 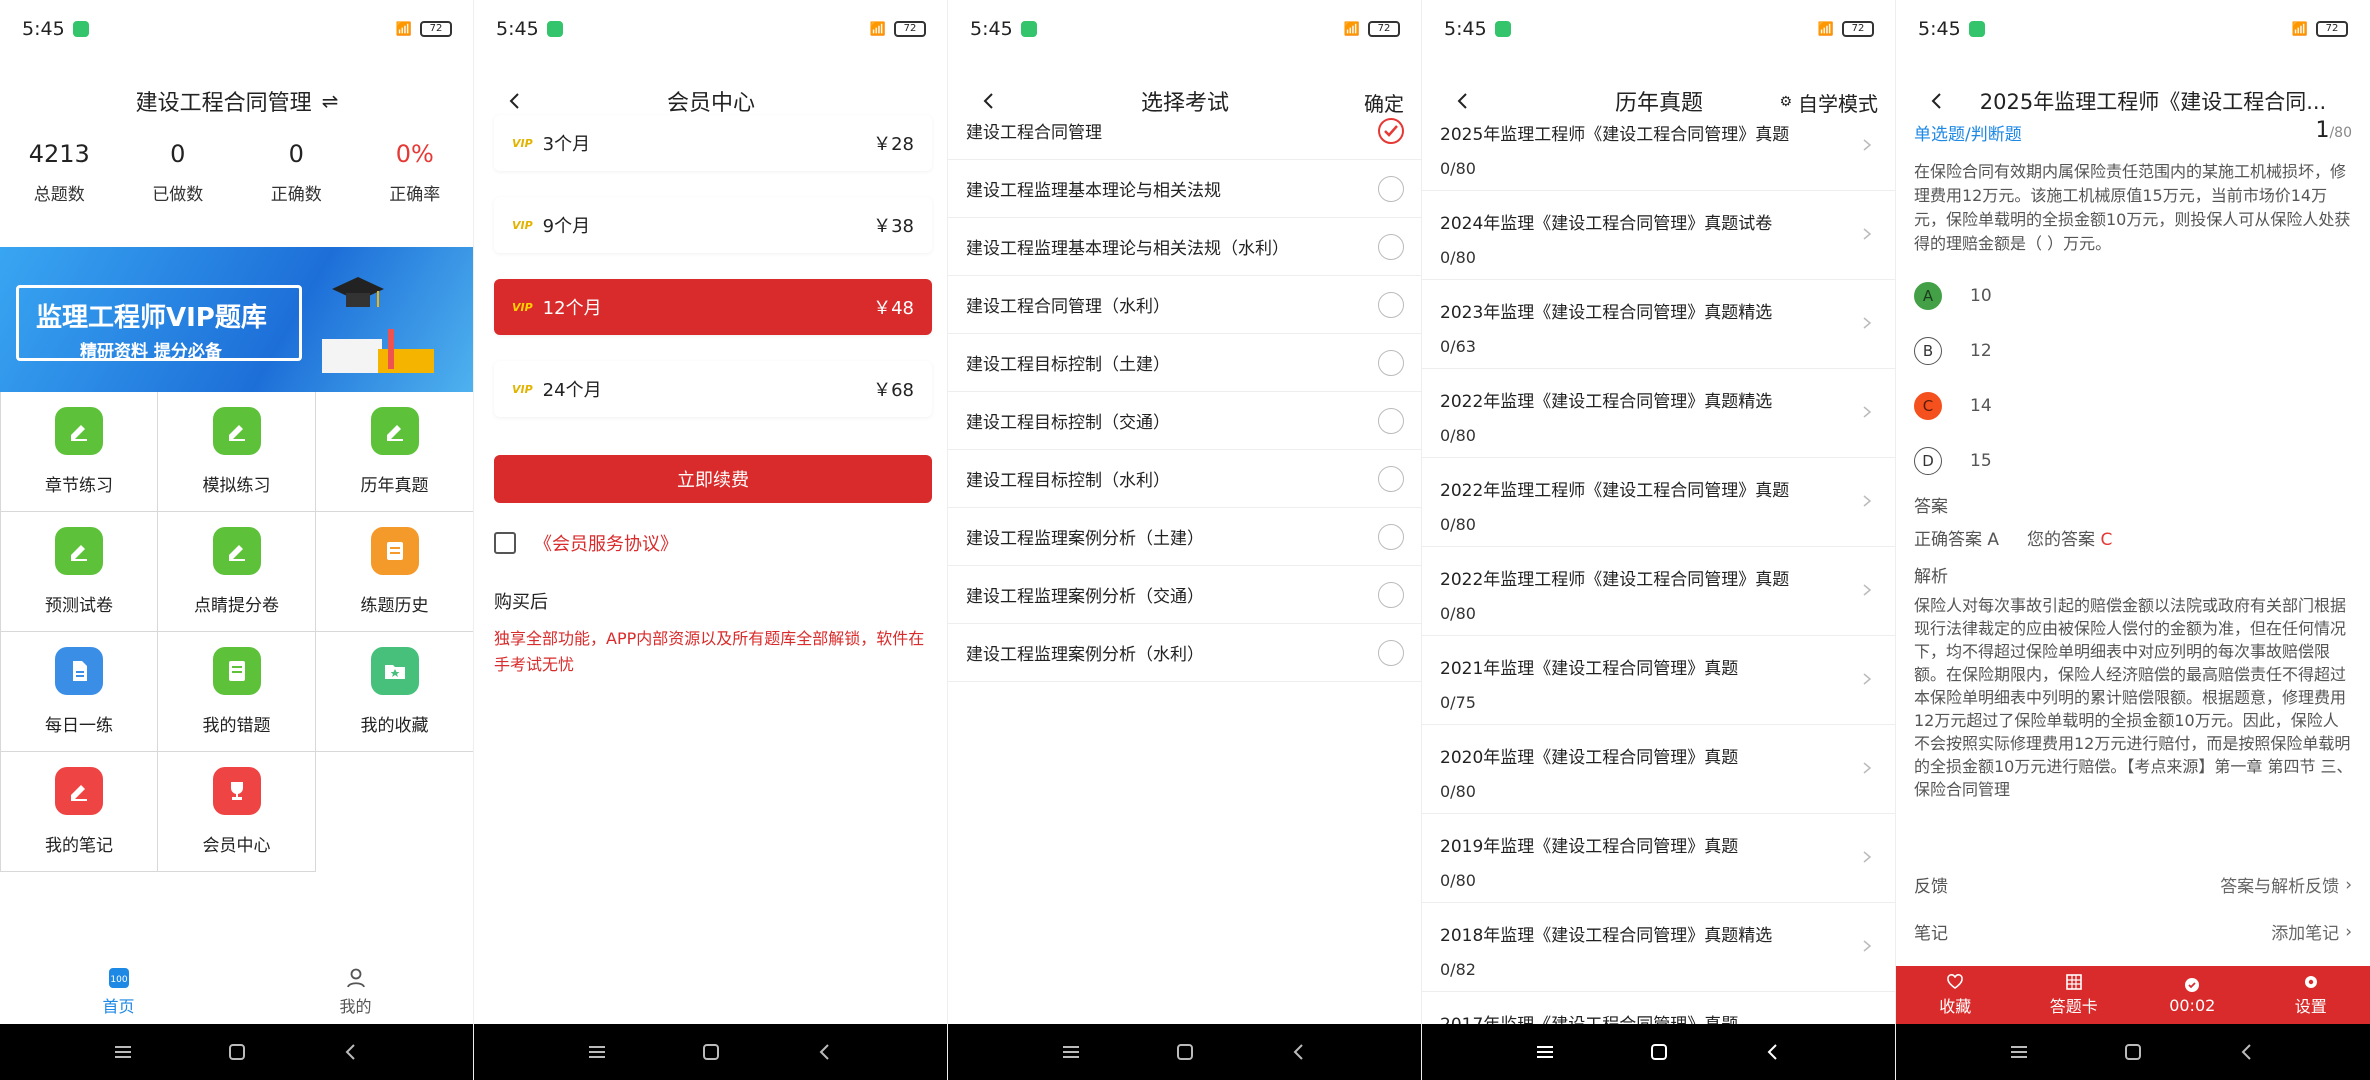 I want to click on option-d: D 15, so click(x=1953, y=461).